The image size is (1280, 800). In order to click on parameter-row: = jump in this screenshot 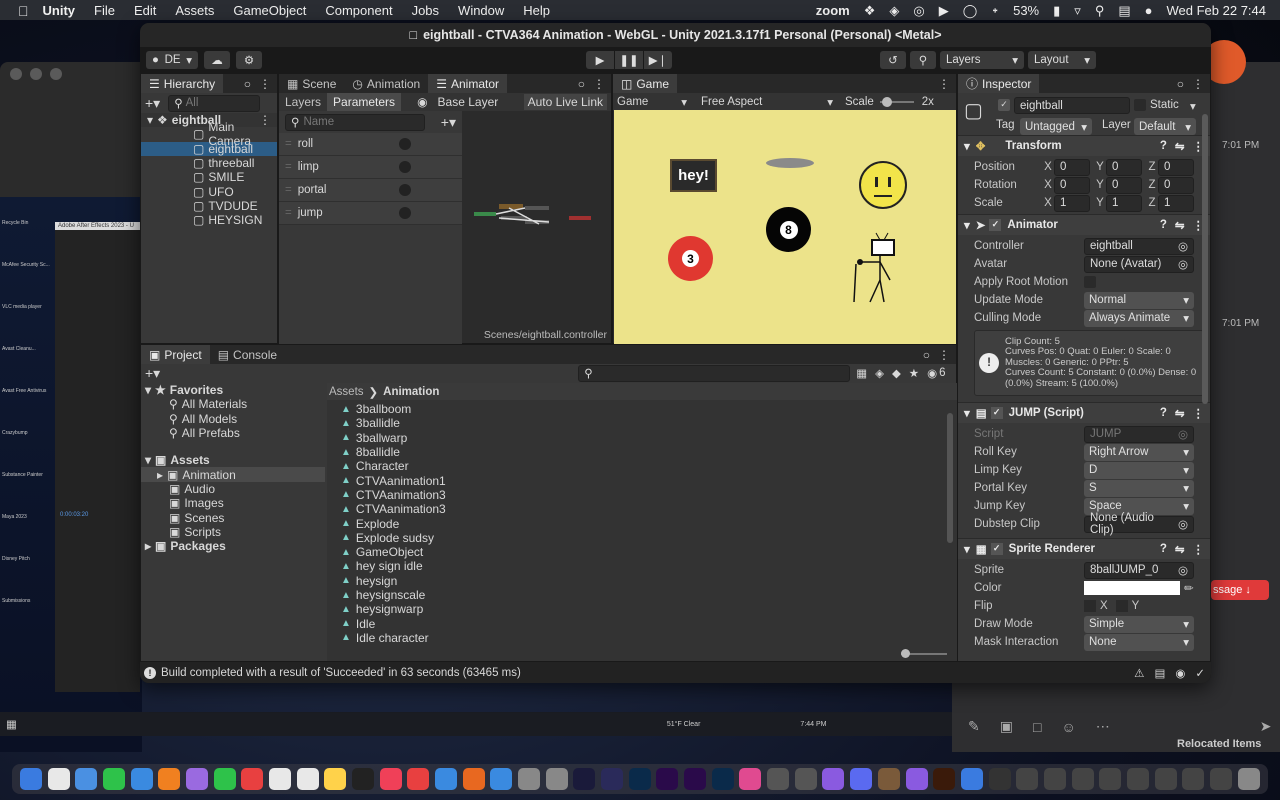, I will do `click(370, 213)`.